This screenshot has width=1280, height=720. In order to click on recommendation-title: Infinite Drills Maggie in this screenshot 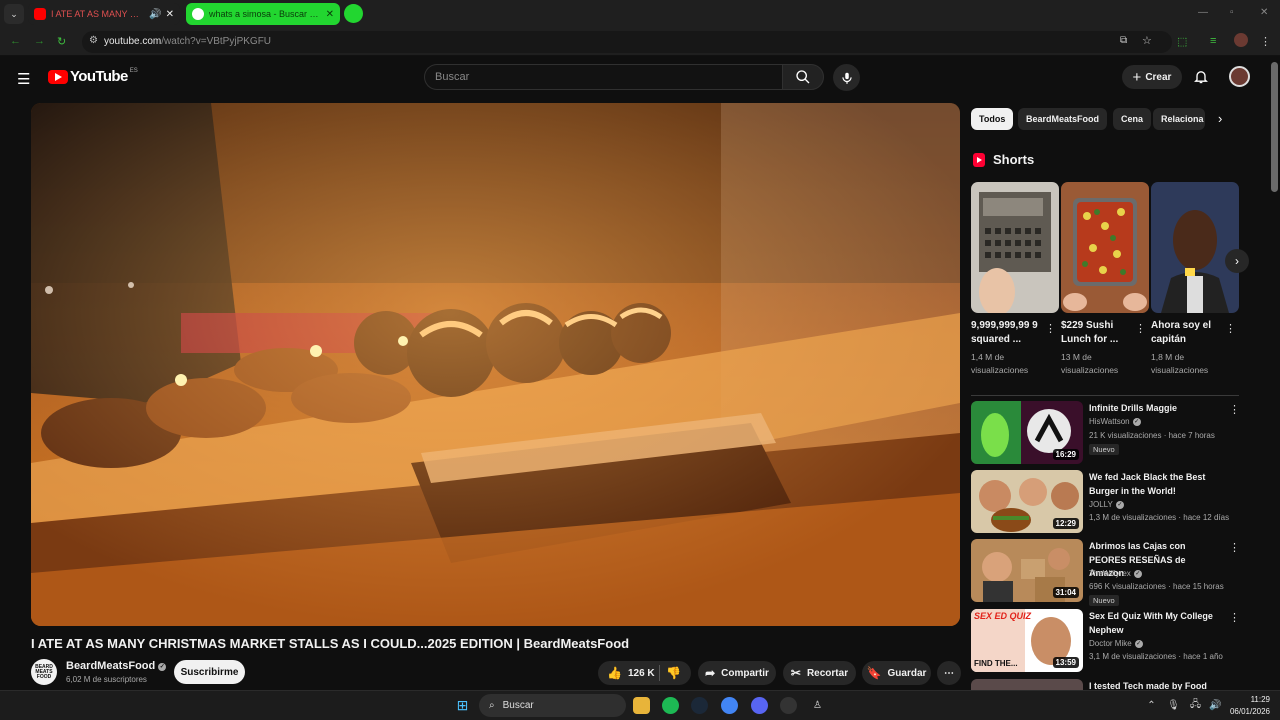, I will do `click(1155, 409)`.